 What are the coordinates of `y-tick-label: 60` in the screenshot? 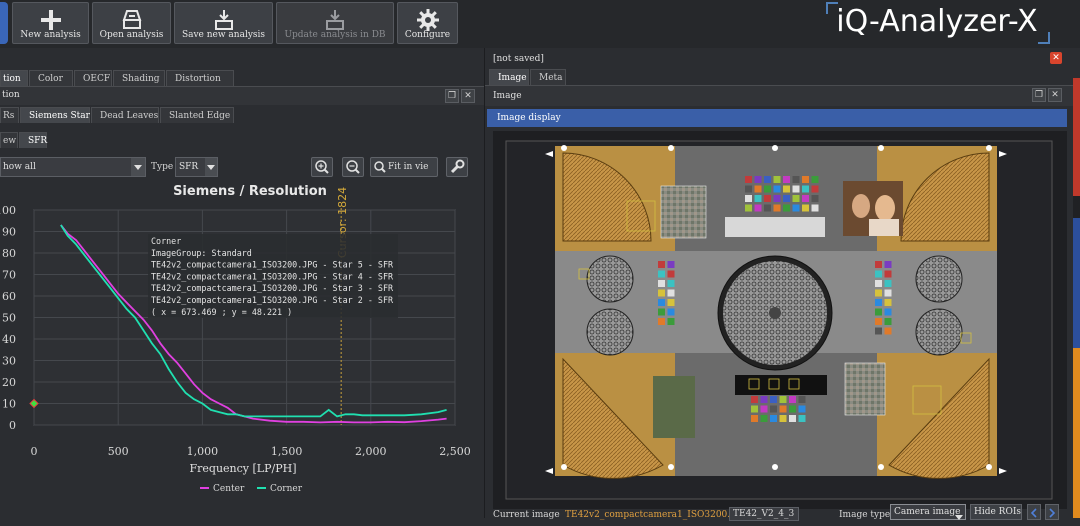 It's located at (9, 296).